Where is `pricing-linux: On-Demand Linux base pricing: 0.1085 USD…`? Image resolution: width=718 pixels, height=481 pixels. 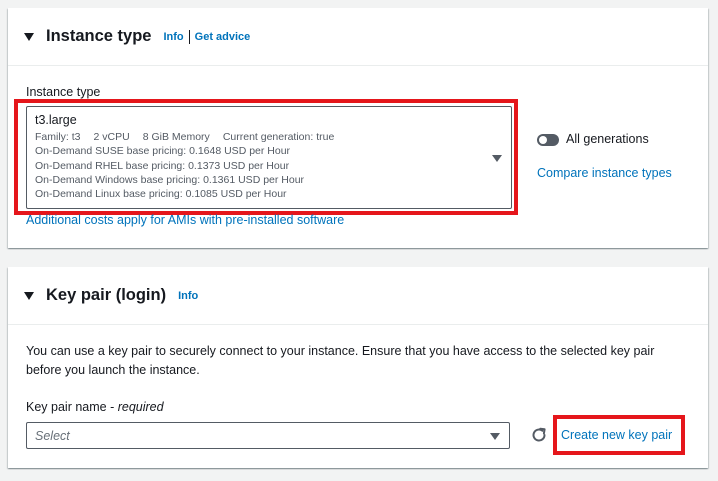
pricing-linux: On-Demand Linux base pricing: 0.1085 USD… is located at coordinates (161, 194).